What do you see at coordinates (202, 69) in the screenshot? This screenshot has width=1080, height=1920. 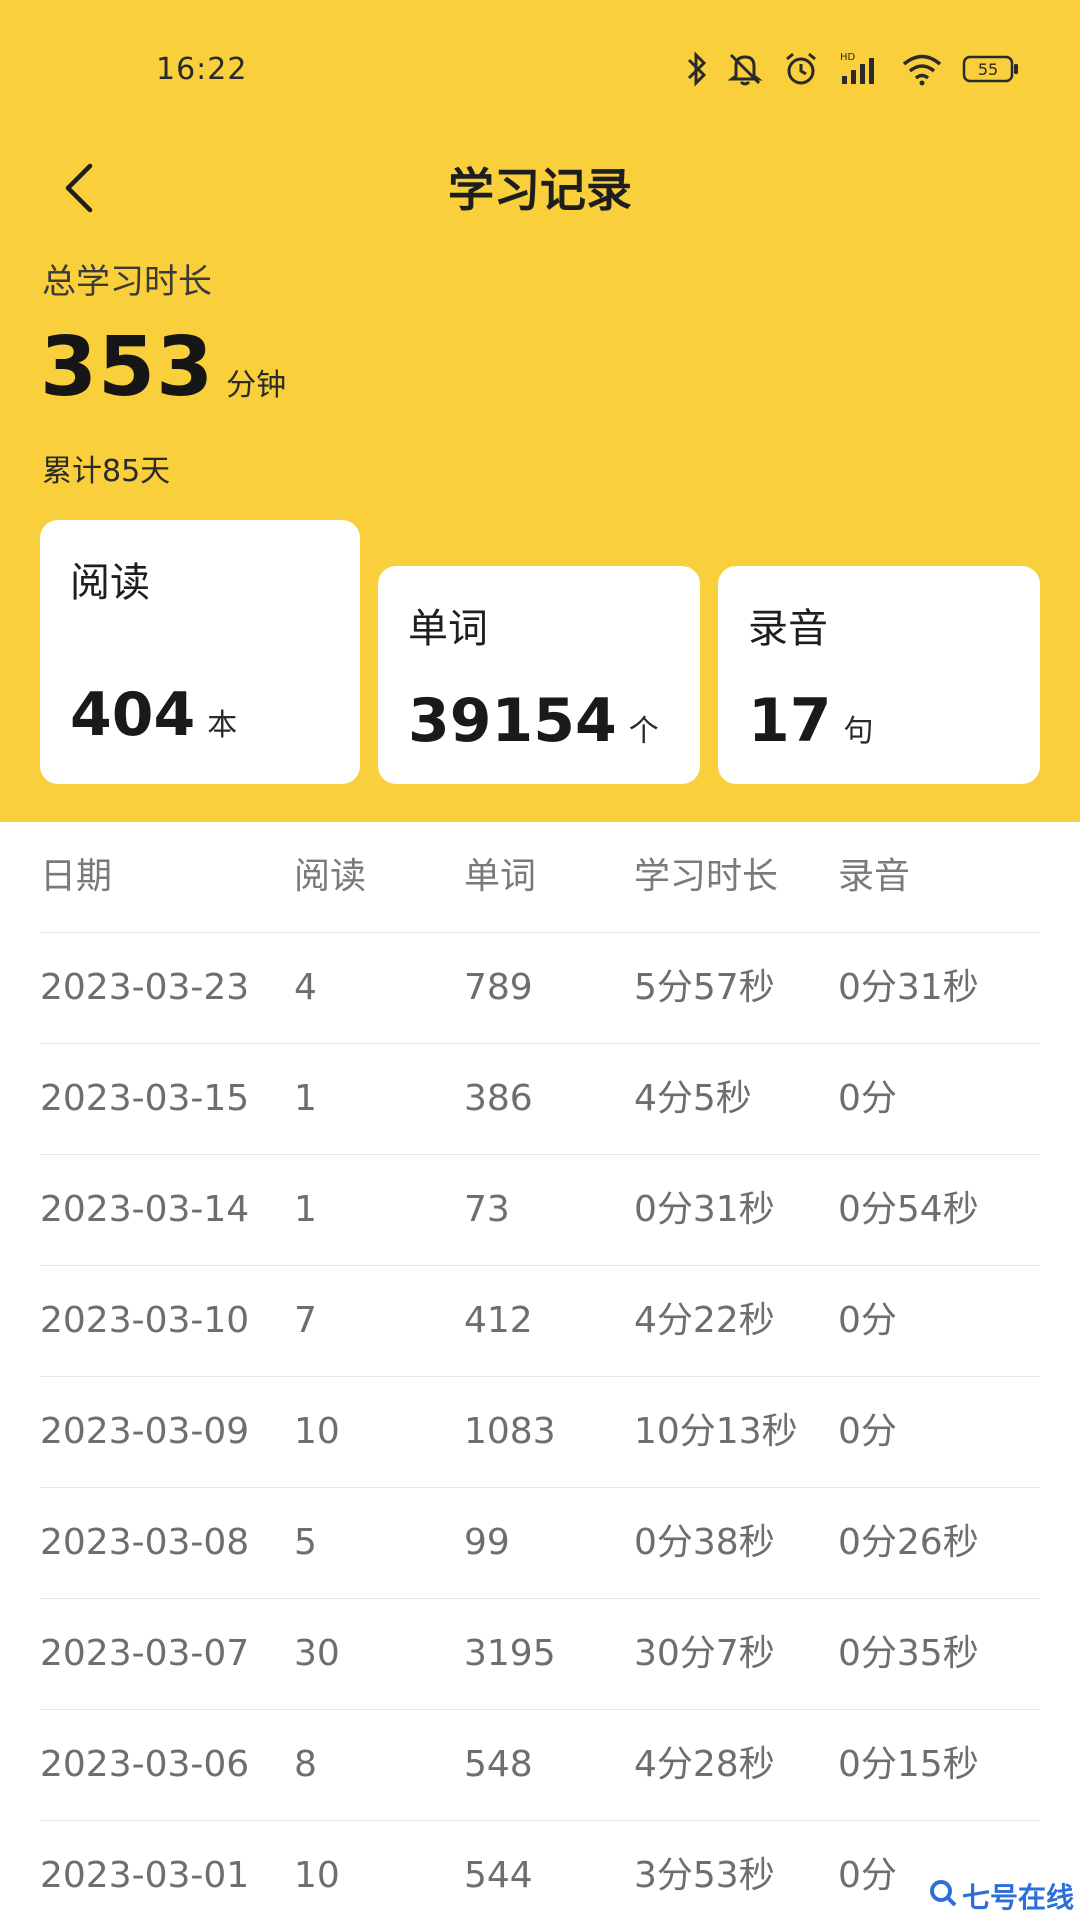 I see `status-time: 16:22` at bounding box center [202, 69].